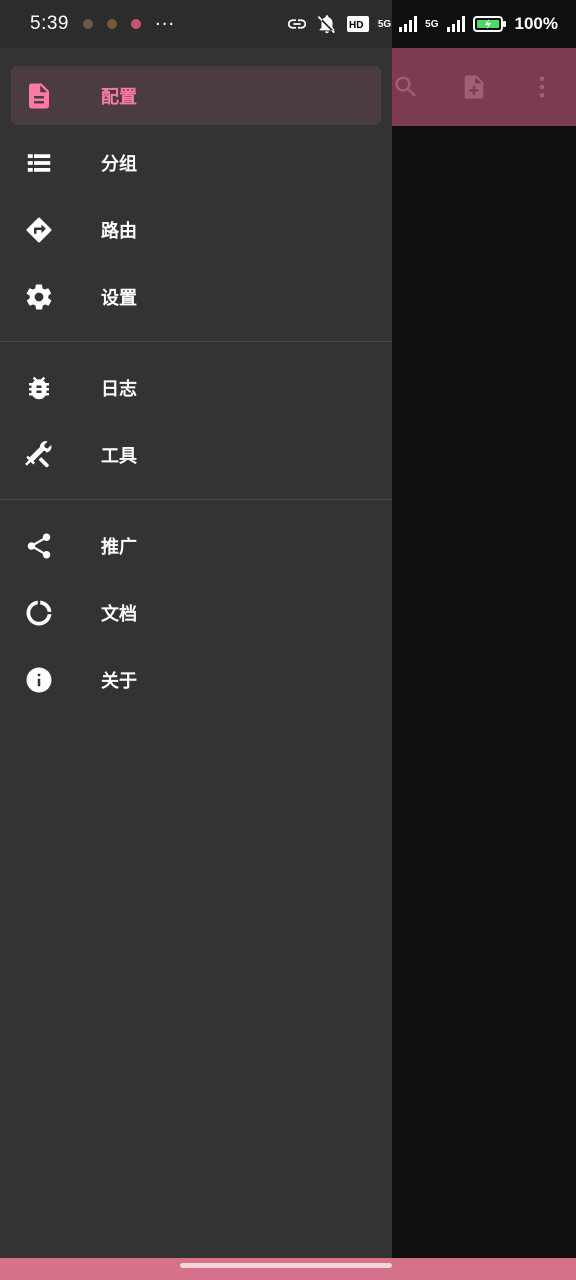 The height and width of the screenshot is (1280, 576). What do you see at coordinates (39, 546) in the screenshot?
I see `share-icon` at bounding box center [39, 546].